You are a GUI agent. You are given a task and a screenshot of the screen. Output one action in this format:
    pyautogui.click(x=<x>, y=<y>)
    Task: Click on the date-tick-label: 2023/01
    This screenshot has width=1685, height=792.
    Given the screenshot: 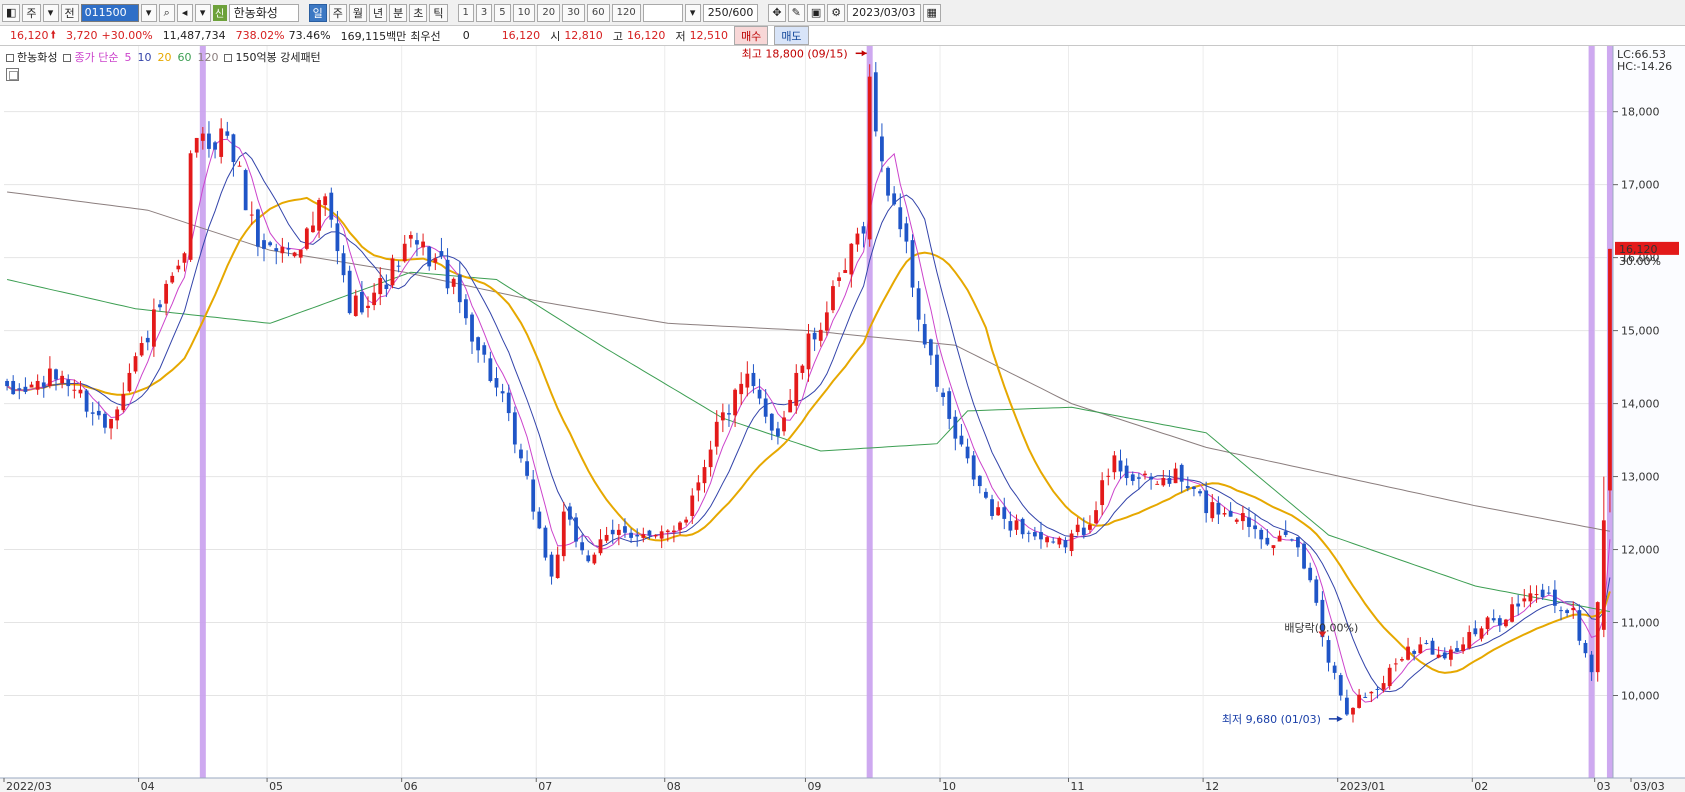 What is the action you would take?
    pyautogui.click(x=1363, y=786)
    